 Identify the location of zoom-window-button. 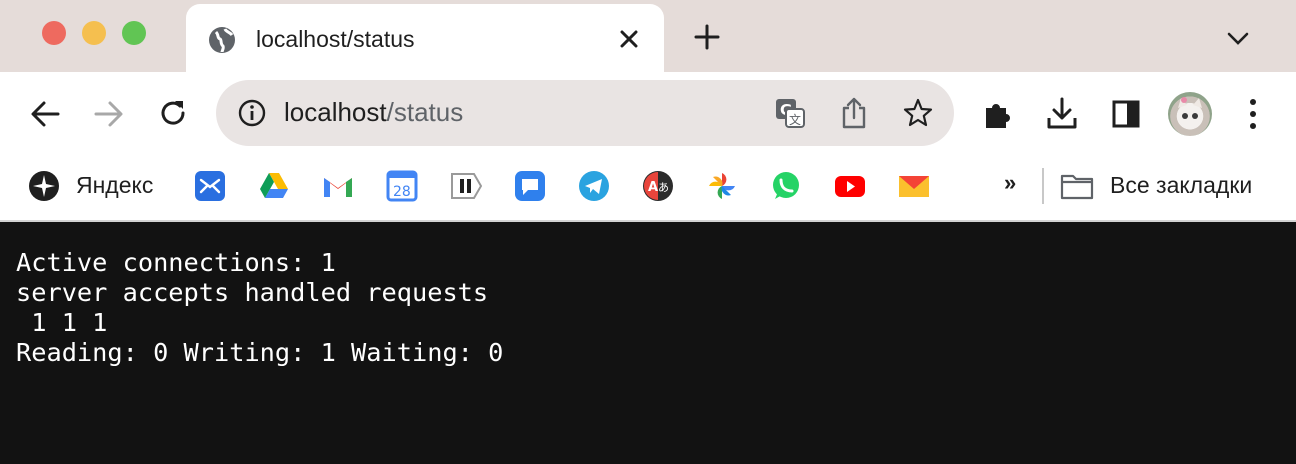
(134, 33).